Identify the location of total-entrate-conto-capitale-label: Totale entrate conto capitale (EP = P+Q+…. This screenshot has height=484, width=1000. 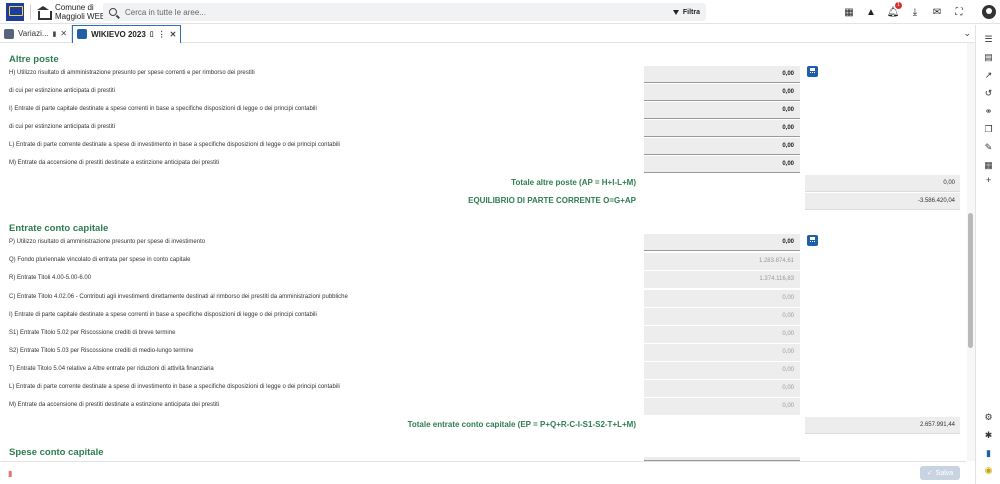
(521, 424).